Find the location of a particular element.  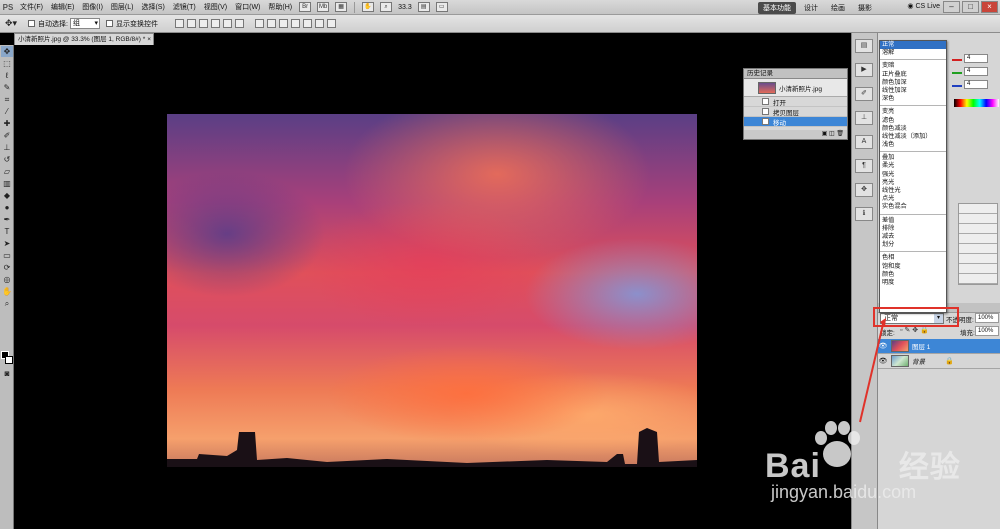

hand-view-icon: ✋ is located at coordinates (368, 7).